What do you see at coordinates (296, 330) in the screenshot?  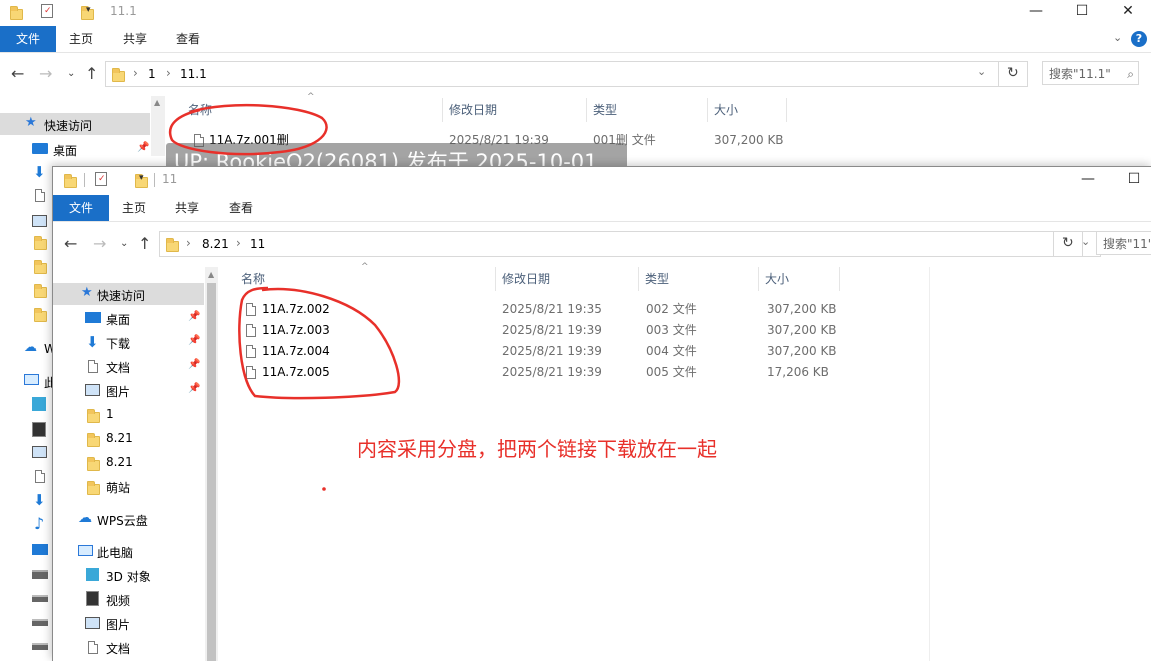 I see `cell-name: 11A.7z.003` at bounding box center [296, 330].